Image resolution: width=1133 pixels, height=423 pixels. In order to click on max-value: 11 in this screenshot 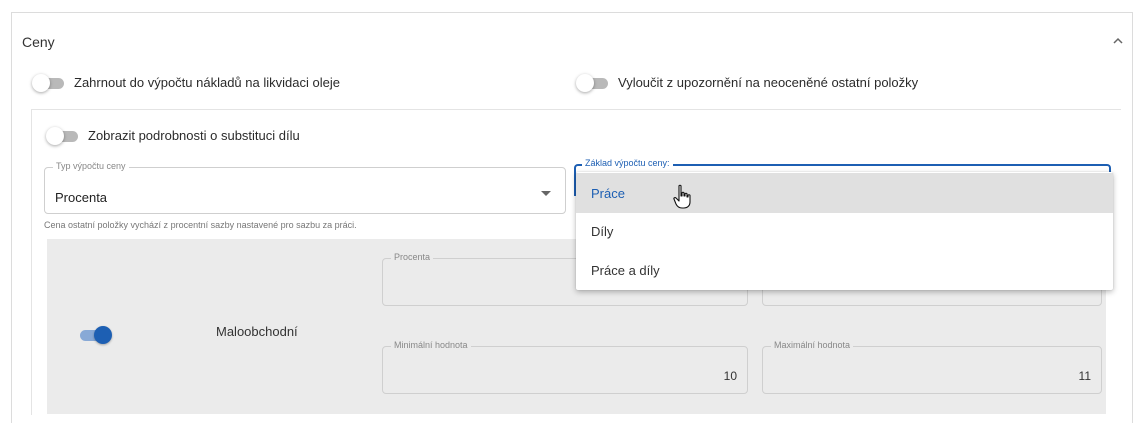, I will do `click(1084, 376)`.